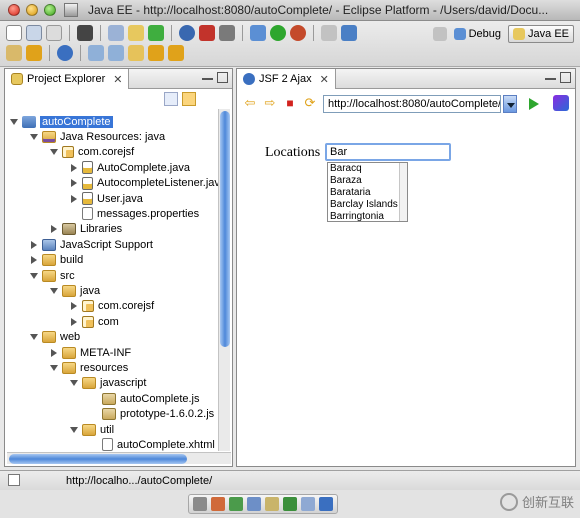  Describe the element at coordinates (116, 53) in the screenshot. I see `previous-annotation-icon` at that location.